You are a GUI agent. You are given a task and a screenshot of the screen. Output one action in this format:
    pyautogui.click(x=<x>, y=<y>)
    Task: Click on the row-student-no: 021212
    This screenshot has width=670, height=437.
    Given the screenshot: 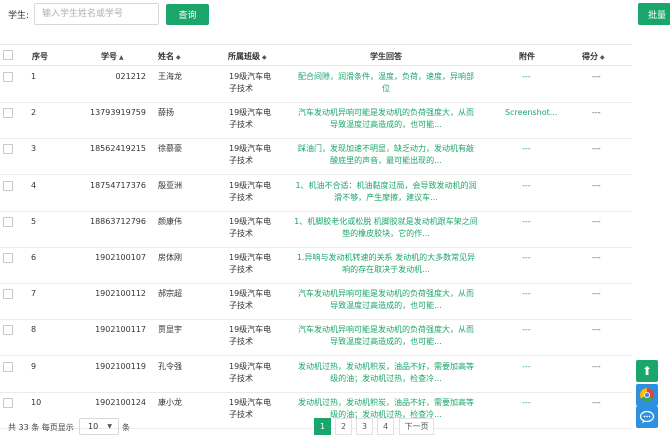 What is the action you would take?
    pyautogui.click(x=130, y=76)
    